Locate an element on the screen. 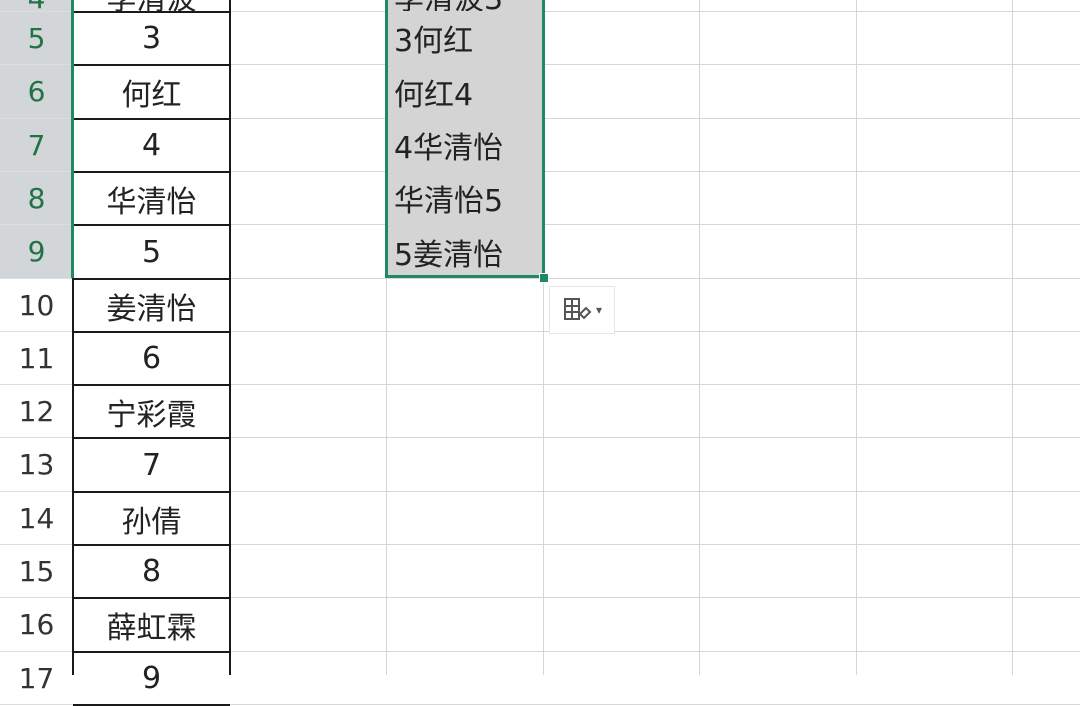 The image size is (1080, 706). cell-a: 4 is located at coordinates (151, 145).